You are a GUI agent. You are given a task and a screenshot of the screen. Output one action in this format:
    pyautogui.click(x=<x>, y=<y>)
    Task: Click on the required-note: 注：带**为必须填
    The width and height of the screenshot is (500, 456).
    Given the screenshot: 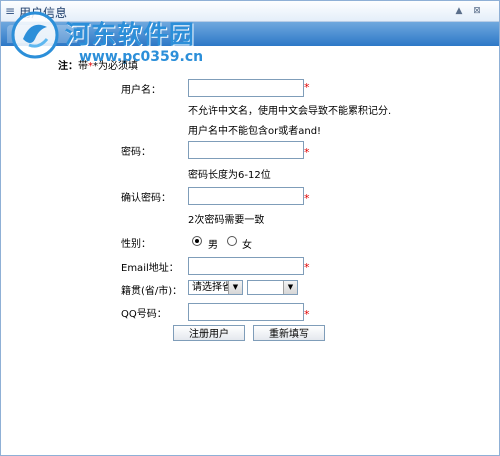 What is the action you would take?
    pyautogui.click(x=98, y=64)
    